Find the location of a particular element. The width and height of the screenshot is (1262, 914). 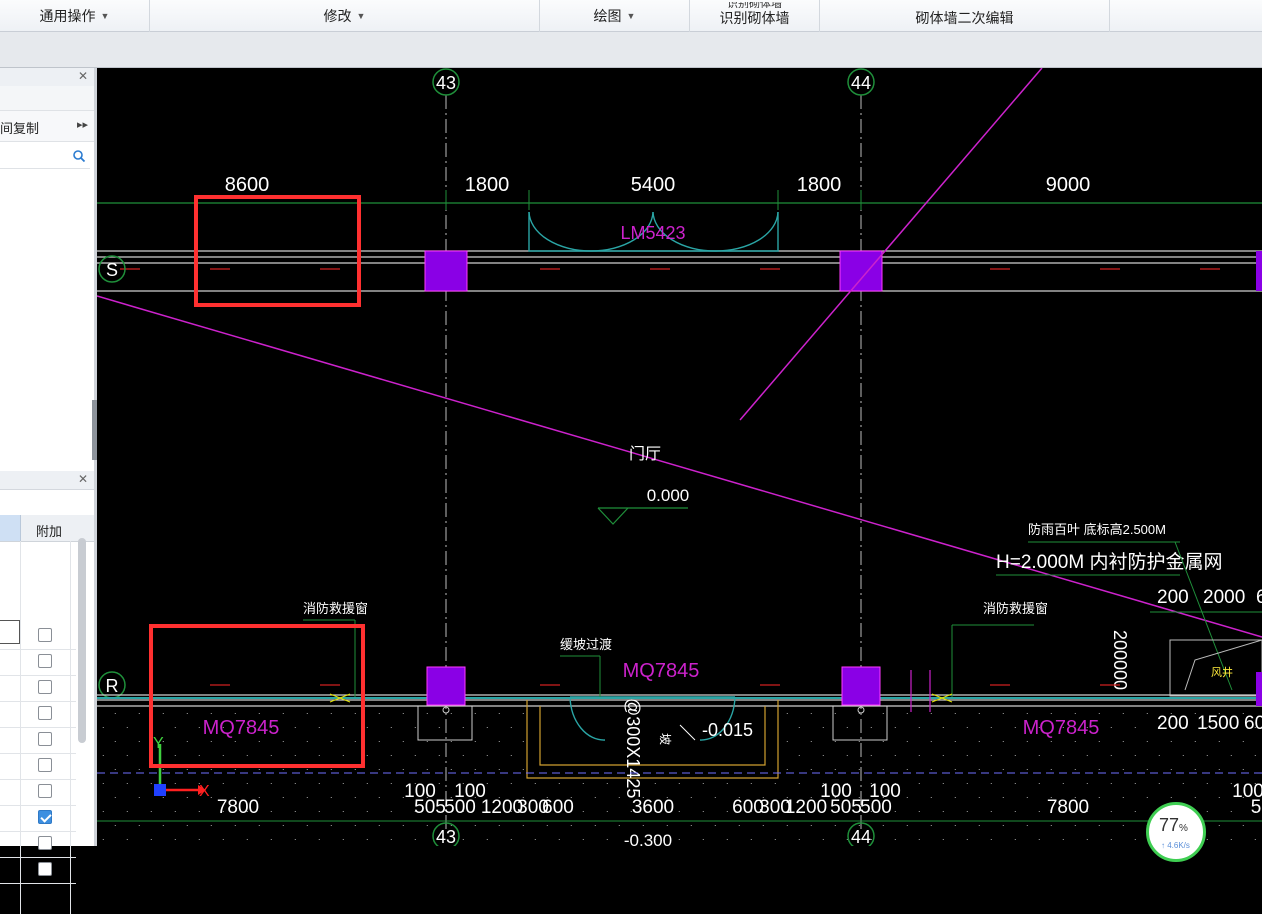

ribbon-group-wall-edit: 砌体墙二次编辑 is located at coordinates (965, 16).